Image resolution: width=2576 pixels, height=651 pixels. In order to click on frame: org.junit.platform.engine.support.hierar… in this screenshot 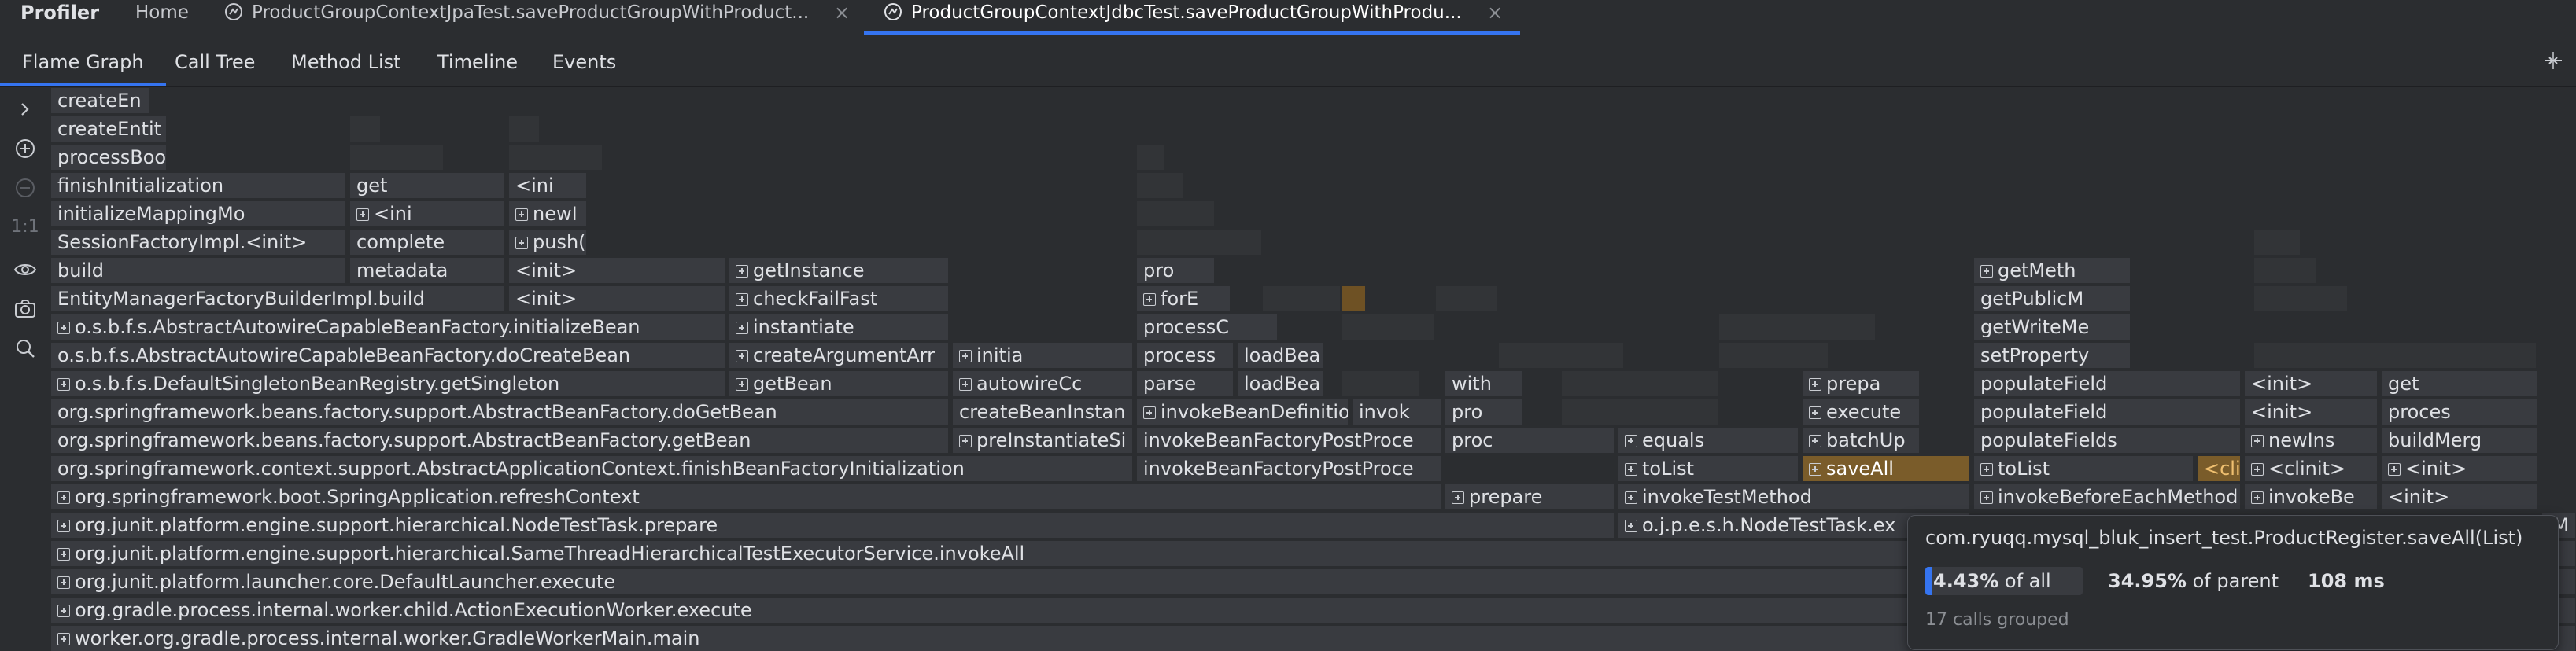, I will do `click(833, 526)`.